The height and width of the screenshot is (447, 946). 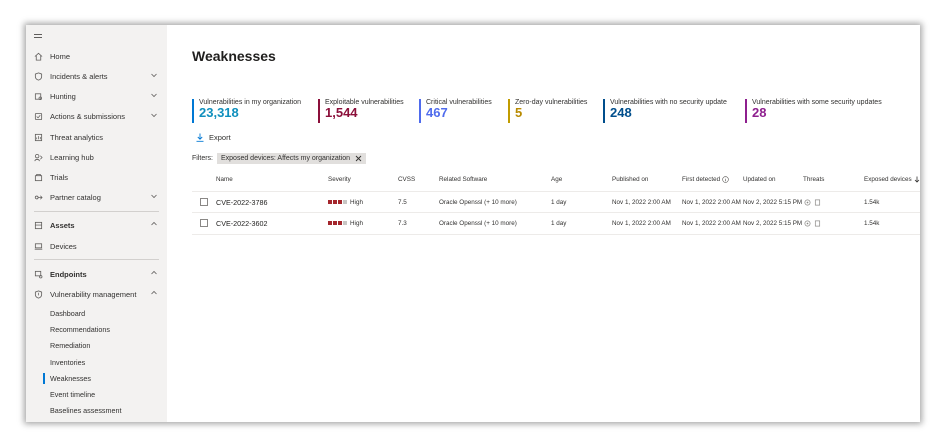 What do you see at coordinates (96, 346) in the screenshot?
I see `sidebar-subitem-remediation: Remediation` at bounding box center [96, 346].